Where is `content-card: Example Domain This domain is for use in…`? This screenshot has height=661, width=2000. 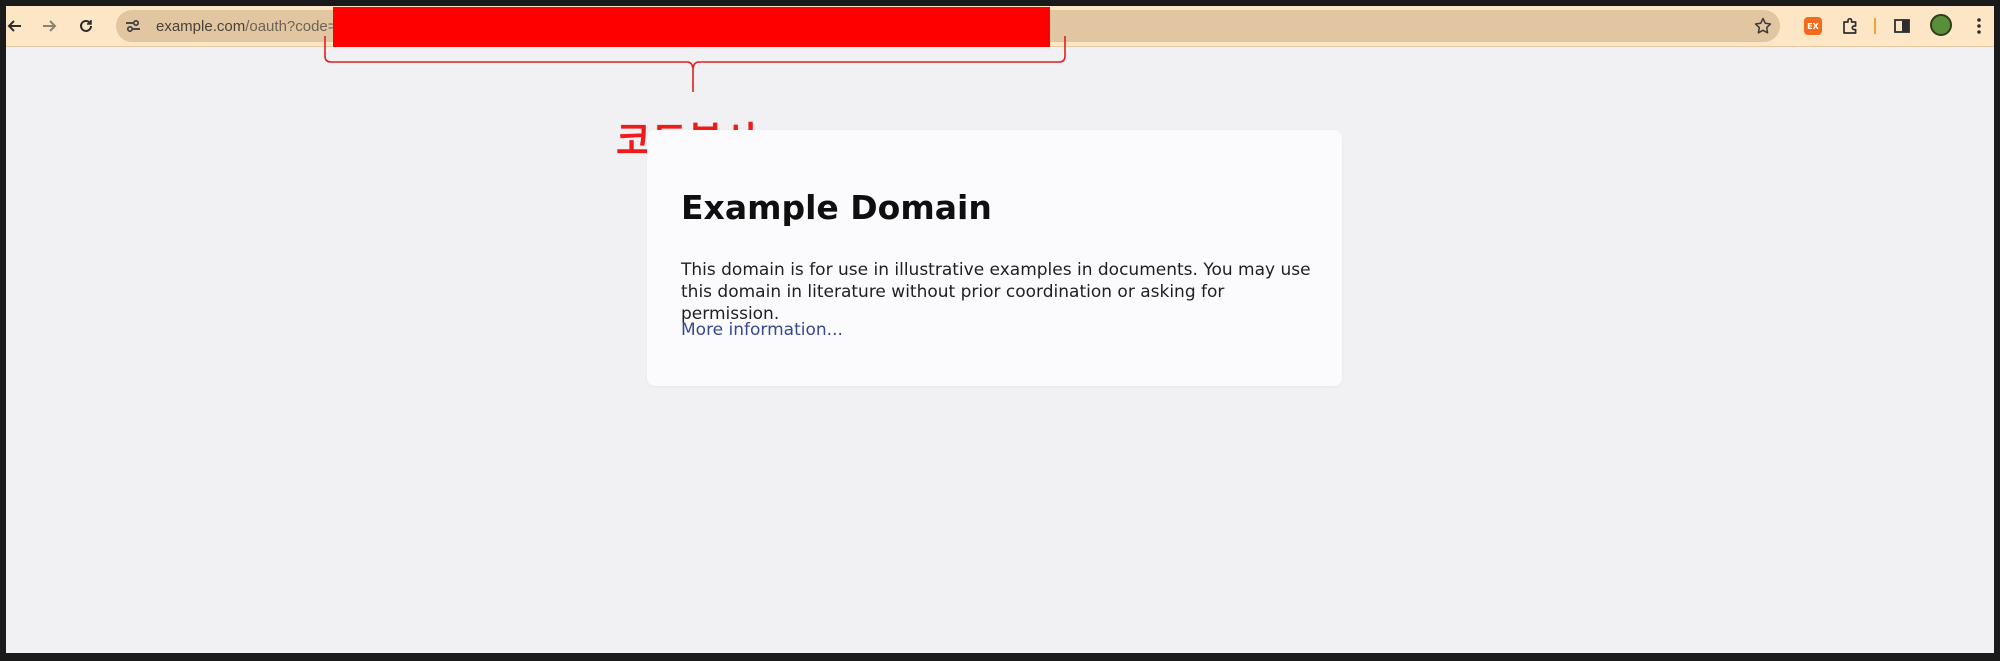
content-card: Example Domain This domain is for use in… is located at coordinates (994, 258).